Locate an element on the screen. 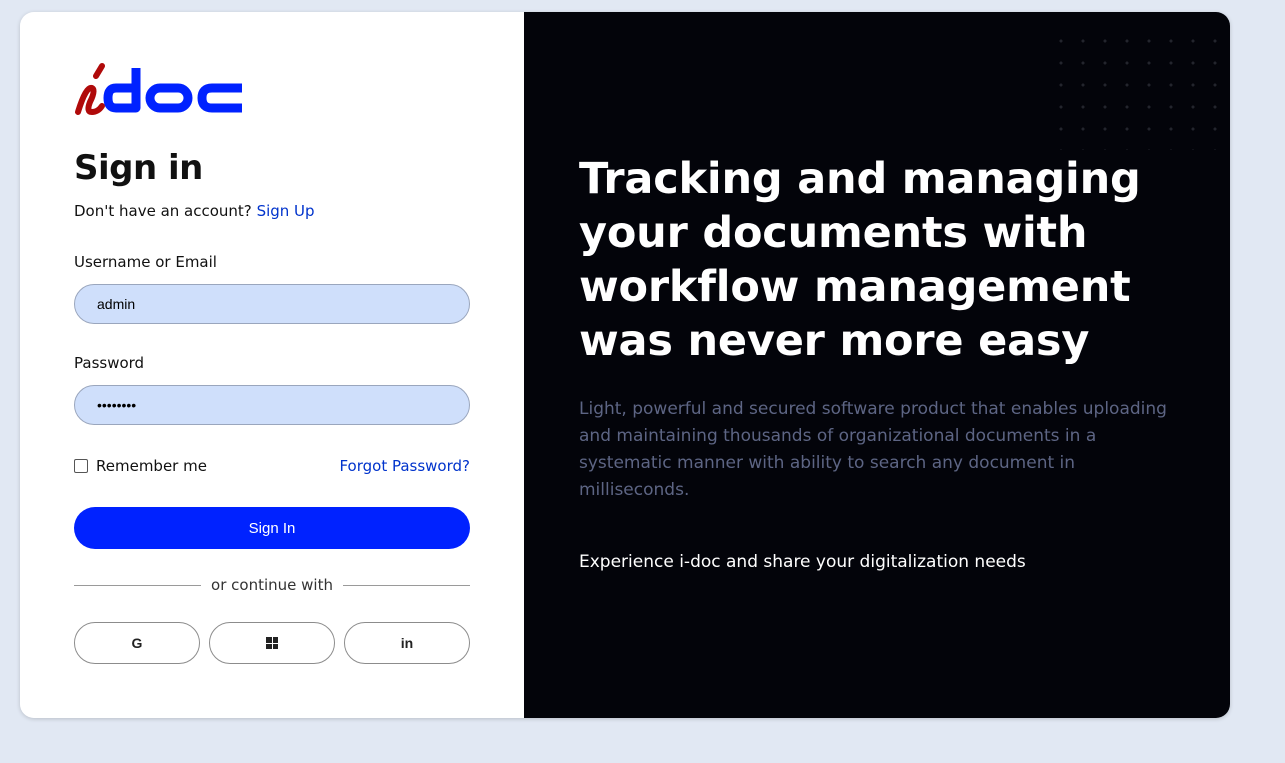  windows-signin-button is located at coordinates (272, 643).